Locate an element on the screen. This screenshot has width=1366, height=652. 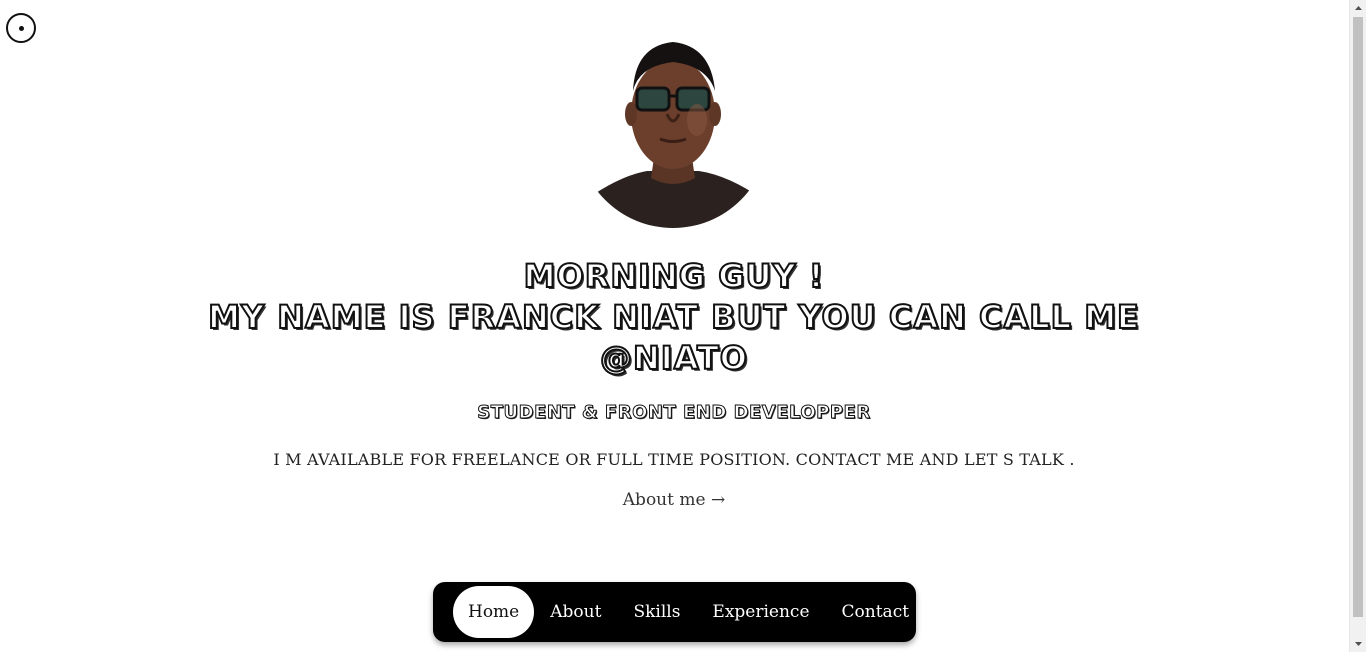
vertical-scrollbar is located at coordinates (1357, 326).